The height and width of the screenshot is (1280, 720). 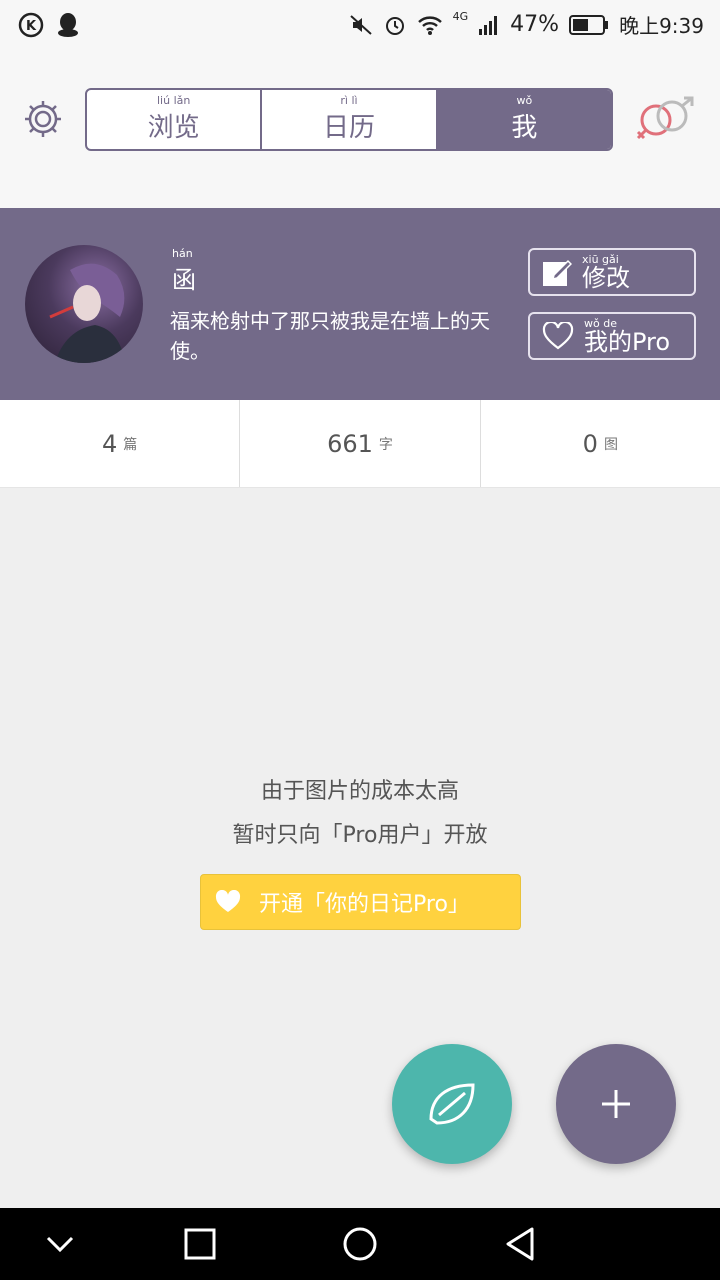 I want to click on add-fab, so click(x=616, y=1104).